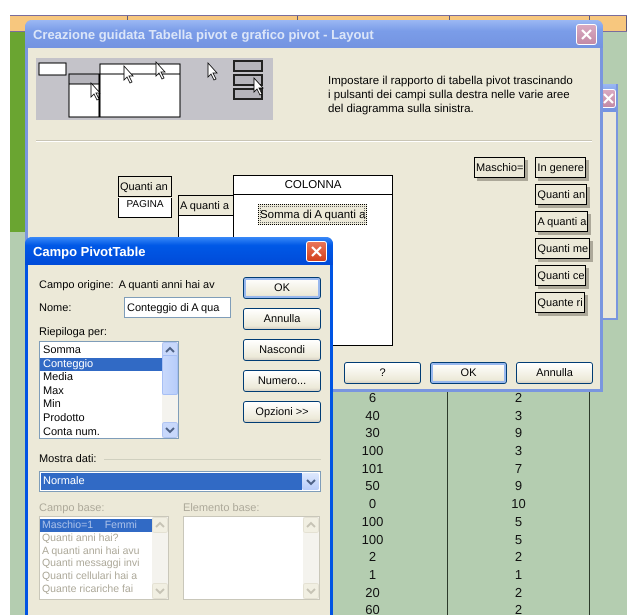  Describe the element at coordinates (101, 365) in the screenshot. I see `list-item: Conteggio` at that location.